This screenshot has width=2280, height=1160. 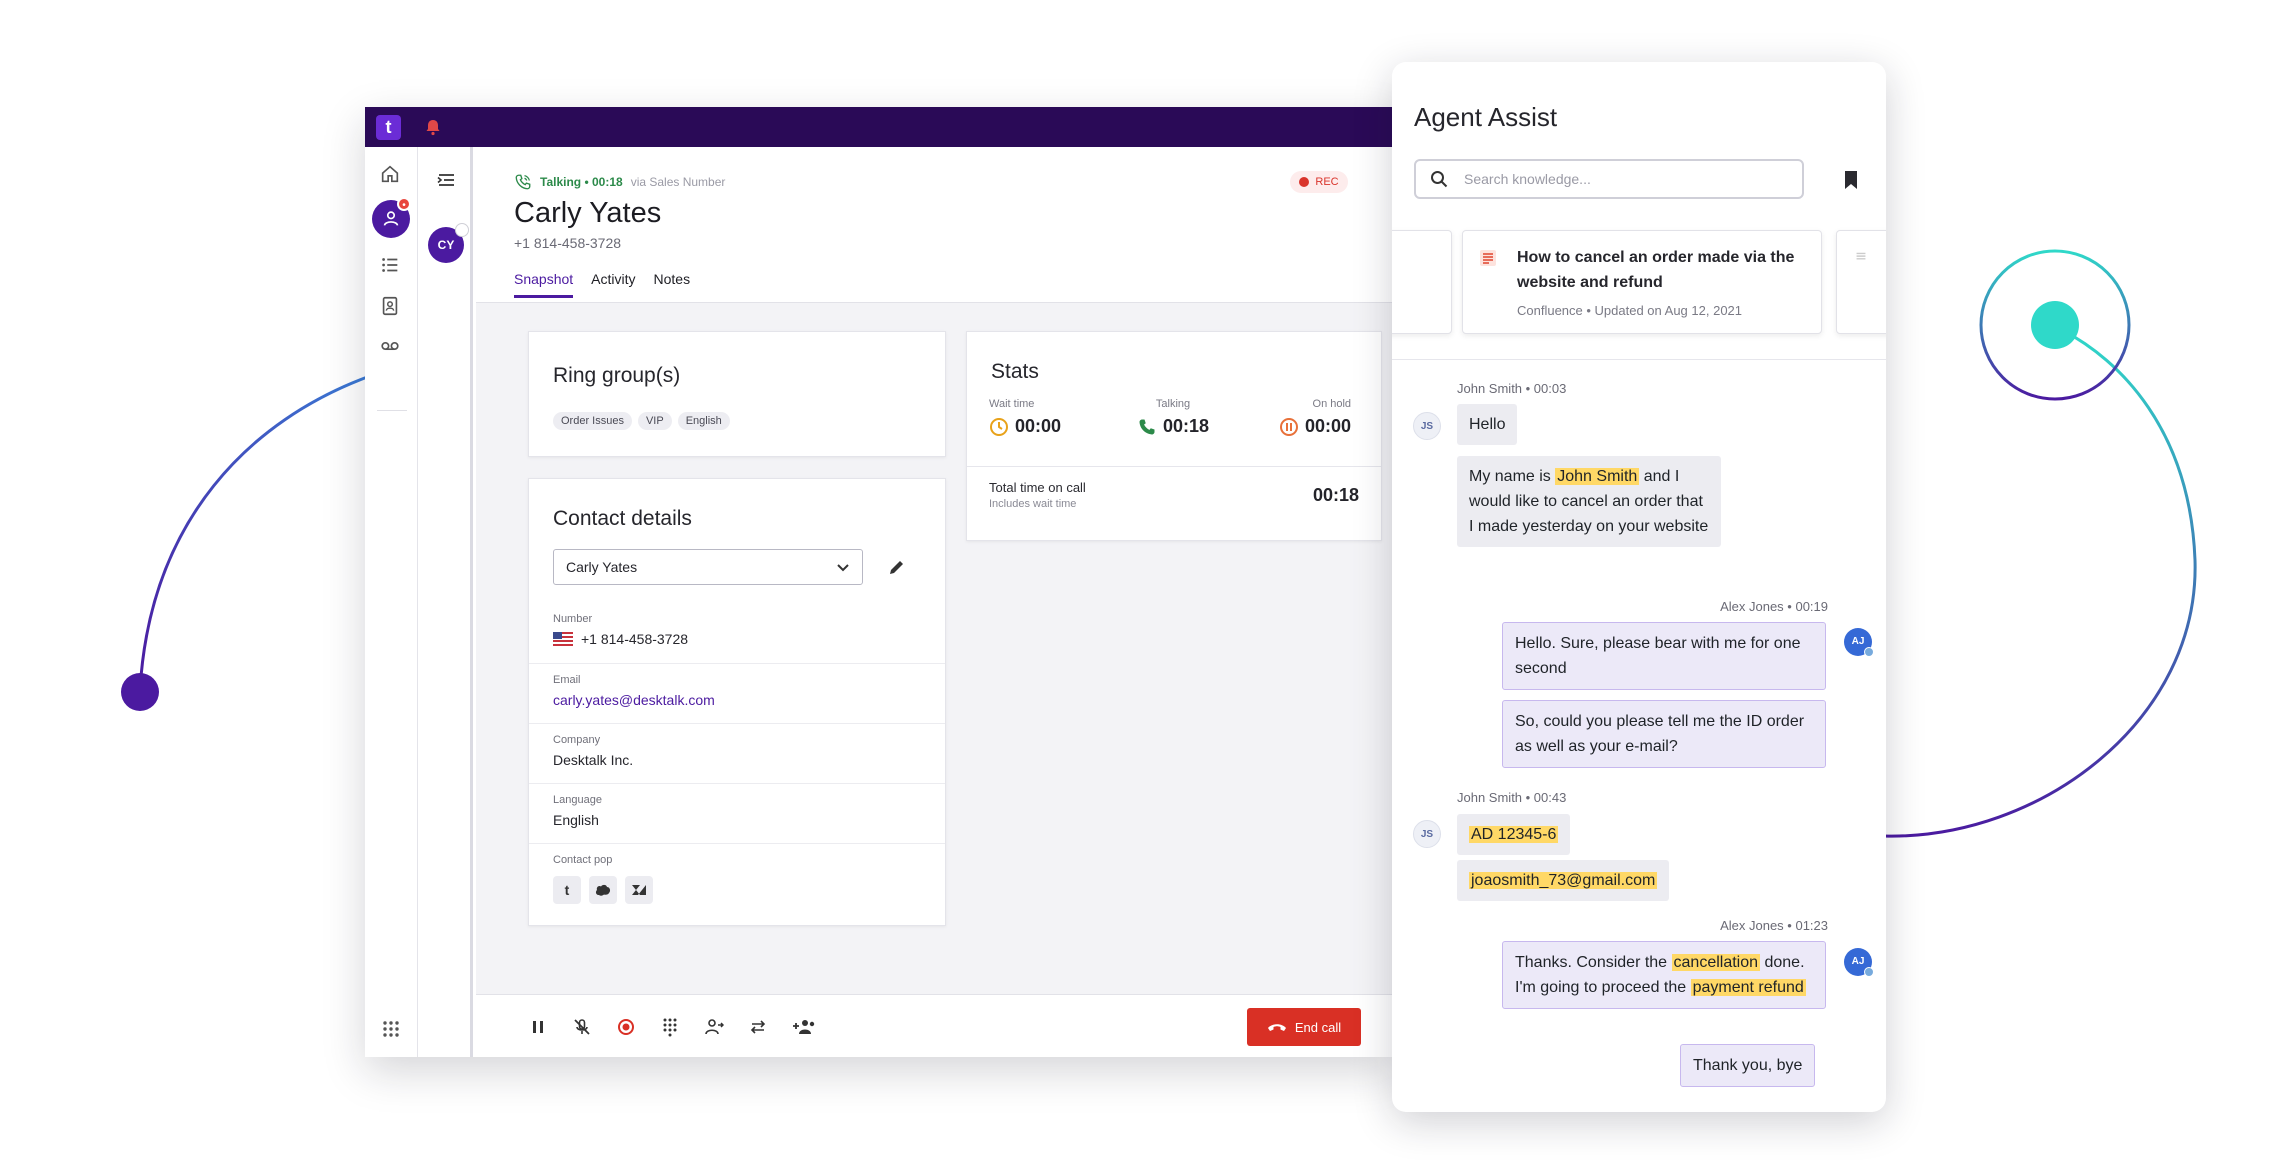 What do you see at coordinates (879, 127) in the screenshot?
I see `top-bar: t` at bounding box center [879, 127].